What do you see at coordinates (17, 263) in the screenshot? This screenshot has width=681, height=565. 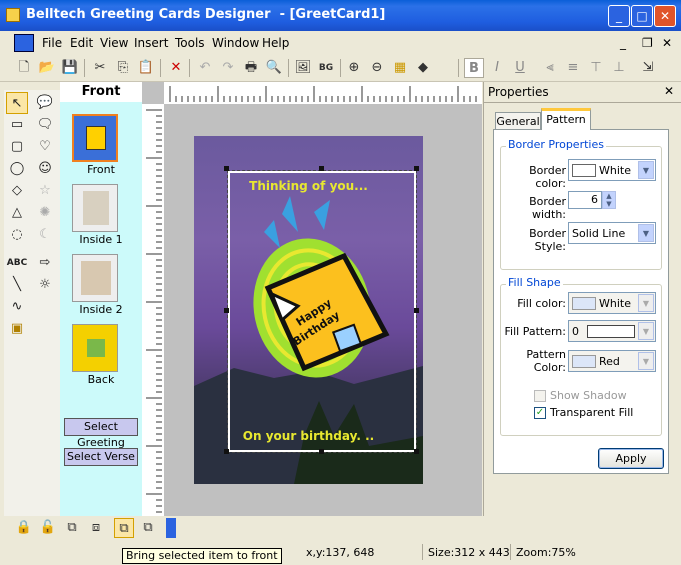 I see `text-tool-icon: ABC` at bounding box center [17, 263].